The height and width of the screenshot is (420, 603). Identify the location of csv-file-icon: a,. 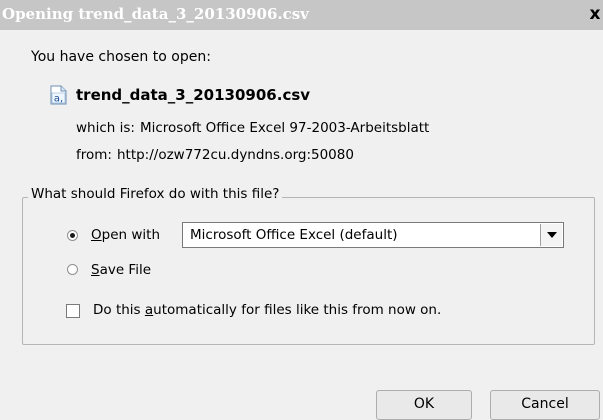
(59, 95).